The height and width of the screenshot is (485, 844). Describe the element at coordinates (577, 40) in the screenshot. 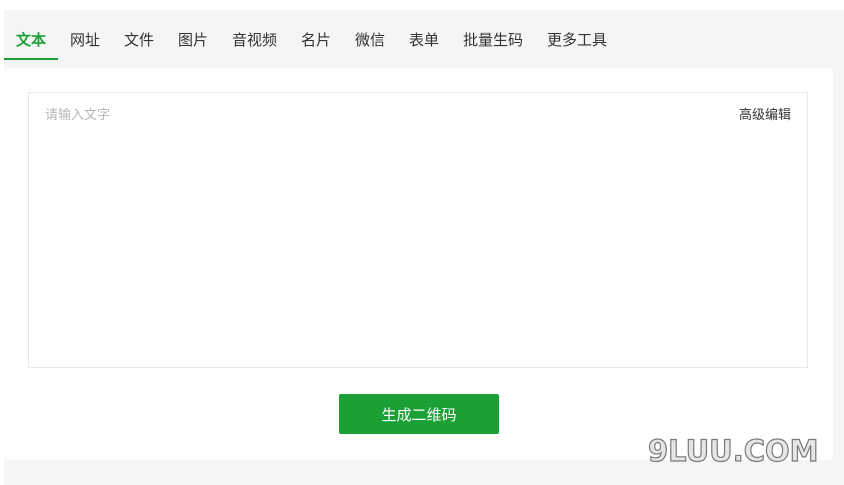

I see `tab-more-tools: 更多工具` at that location.